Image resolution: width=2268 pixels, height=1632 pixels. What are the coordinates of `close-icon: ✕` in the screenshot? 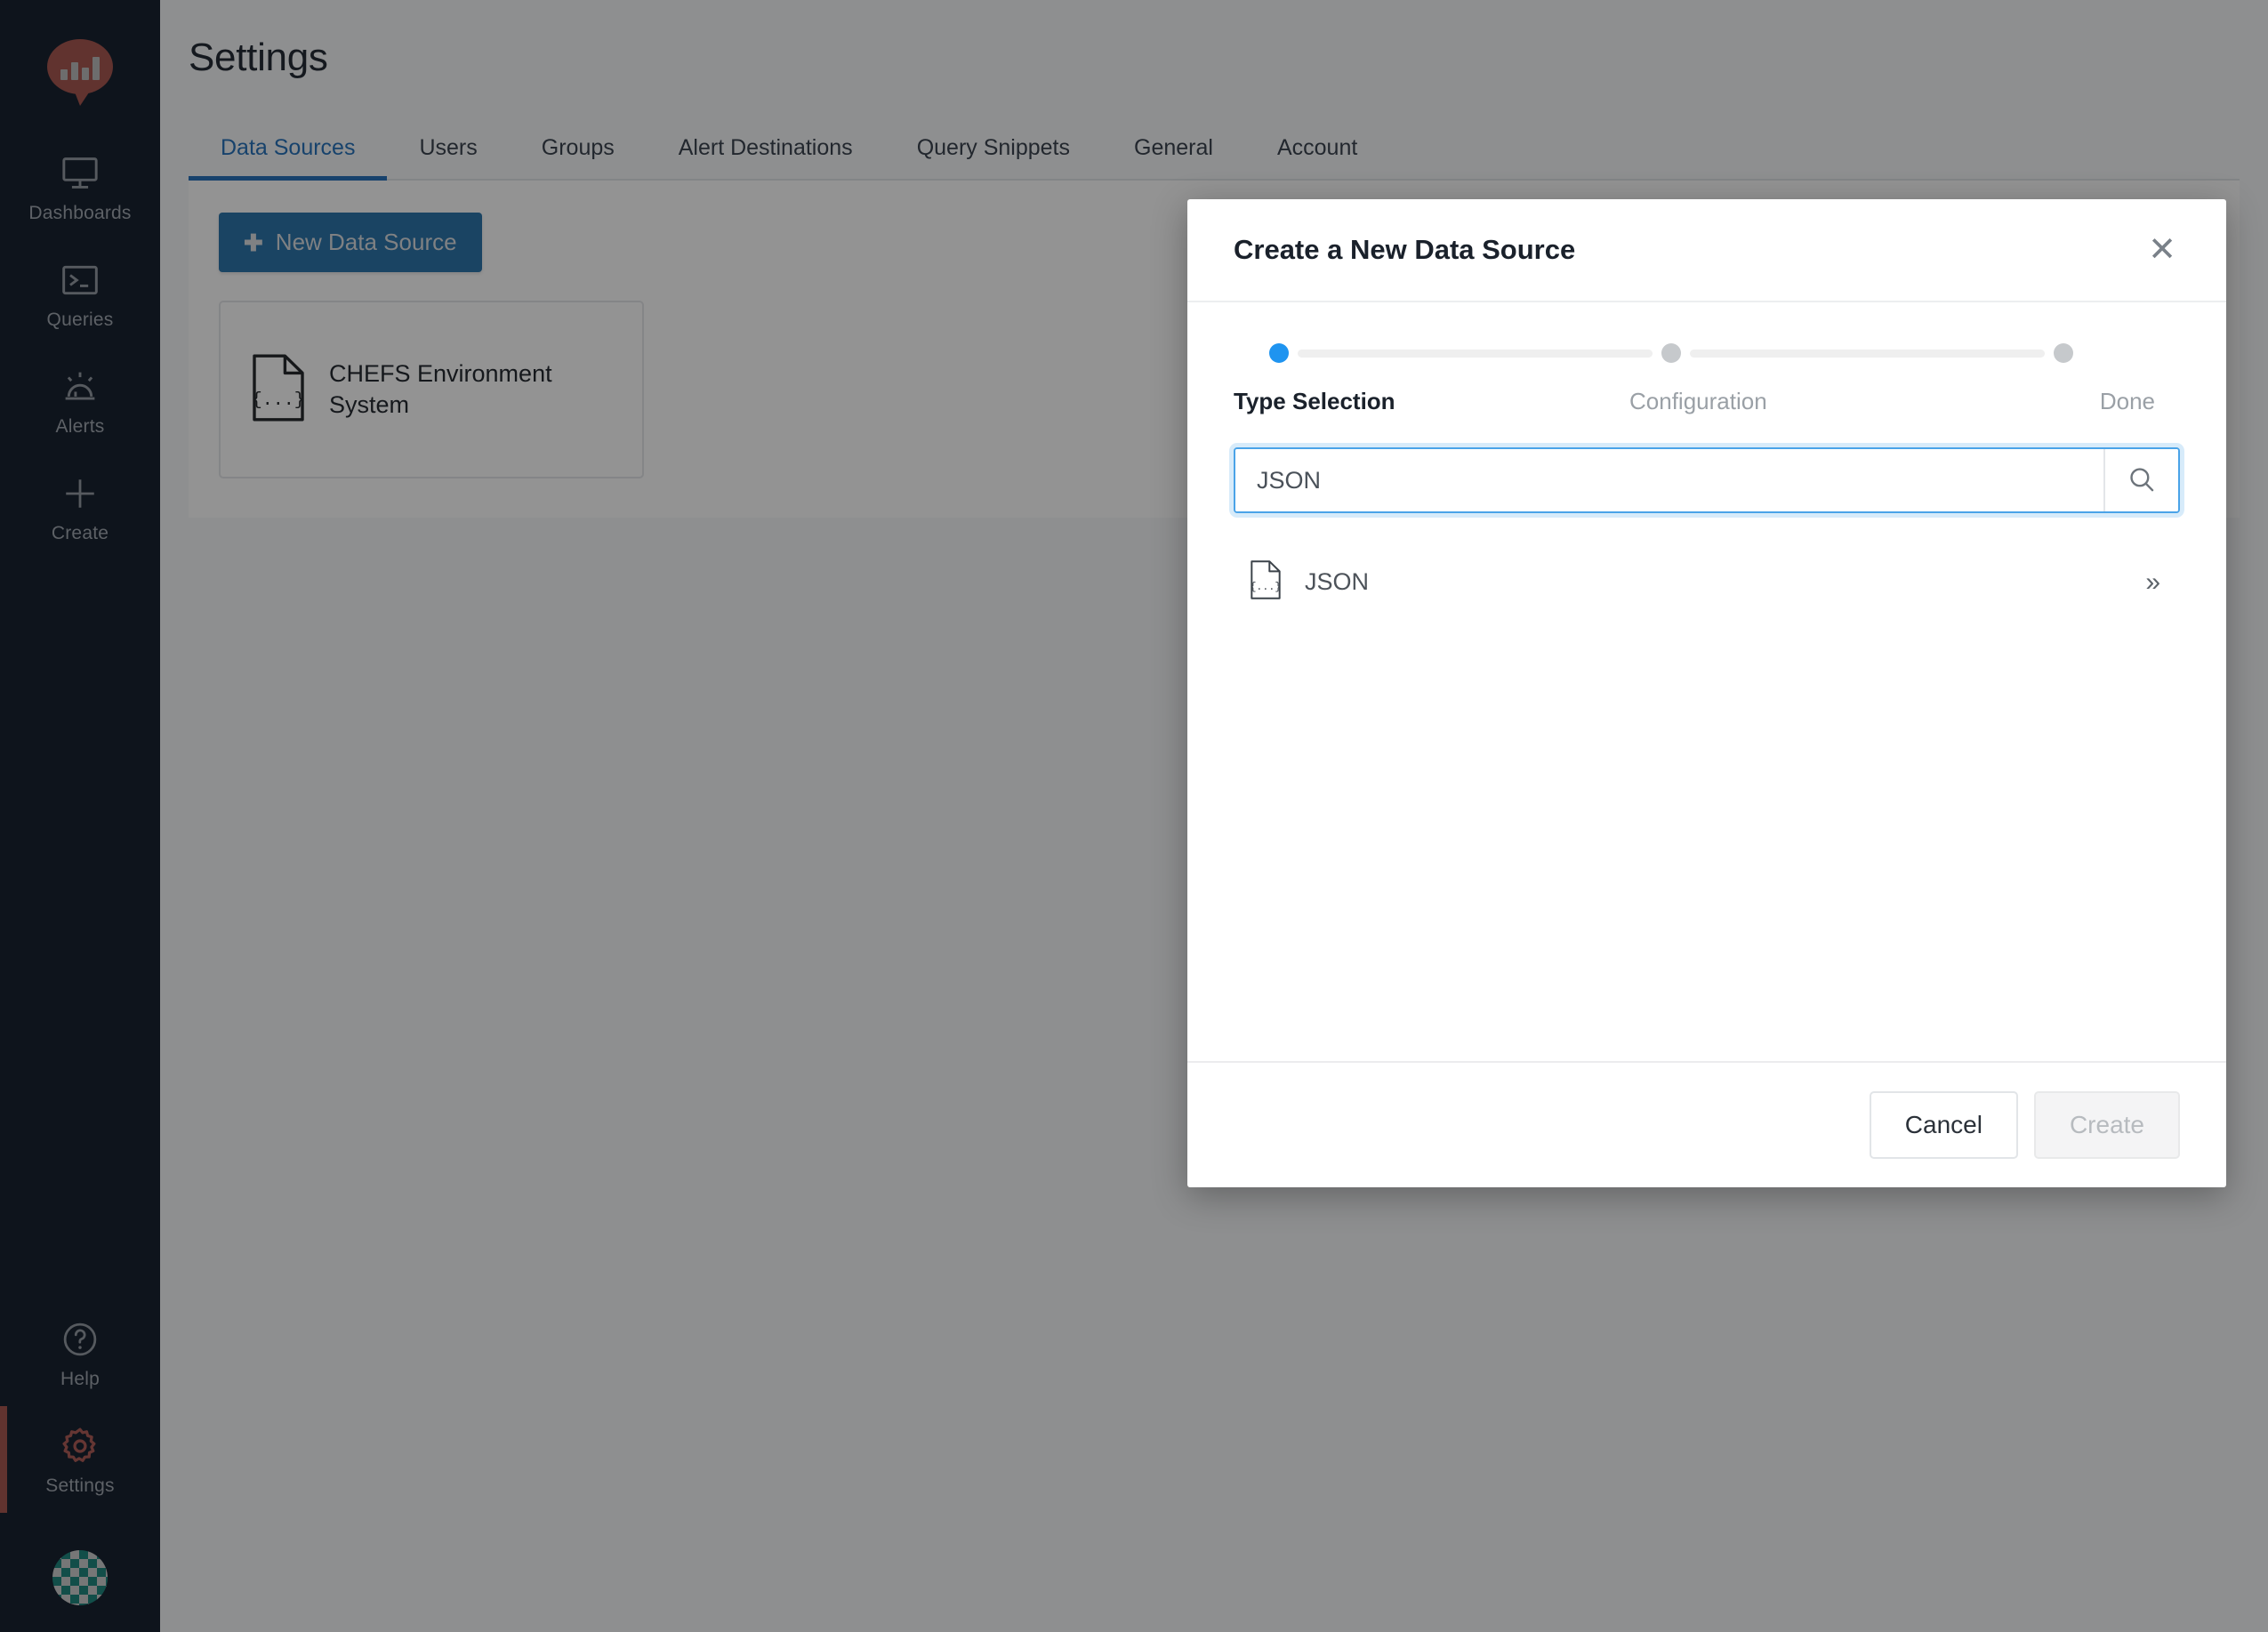 It's located at (2163, 249).